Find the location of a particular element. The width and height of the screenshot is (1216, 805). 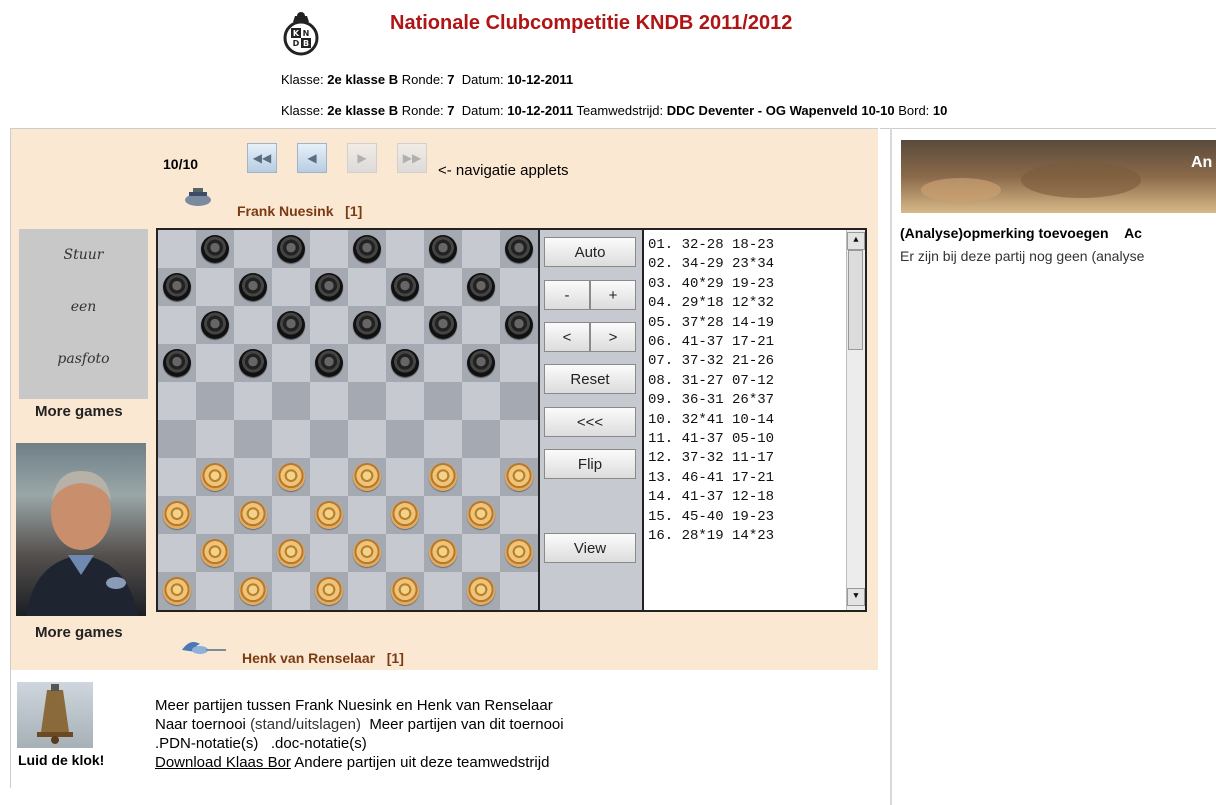

move-row: 08. 31-27 07-12 is located at coordinates (711, 381).